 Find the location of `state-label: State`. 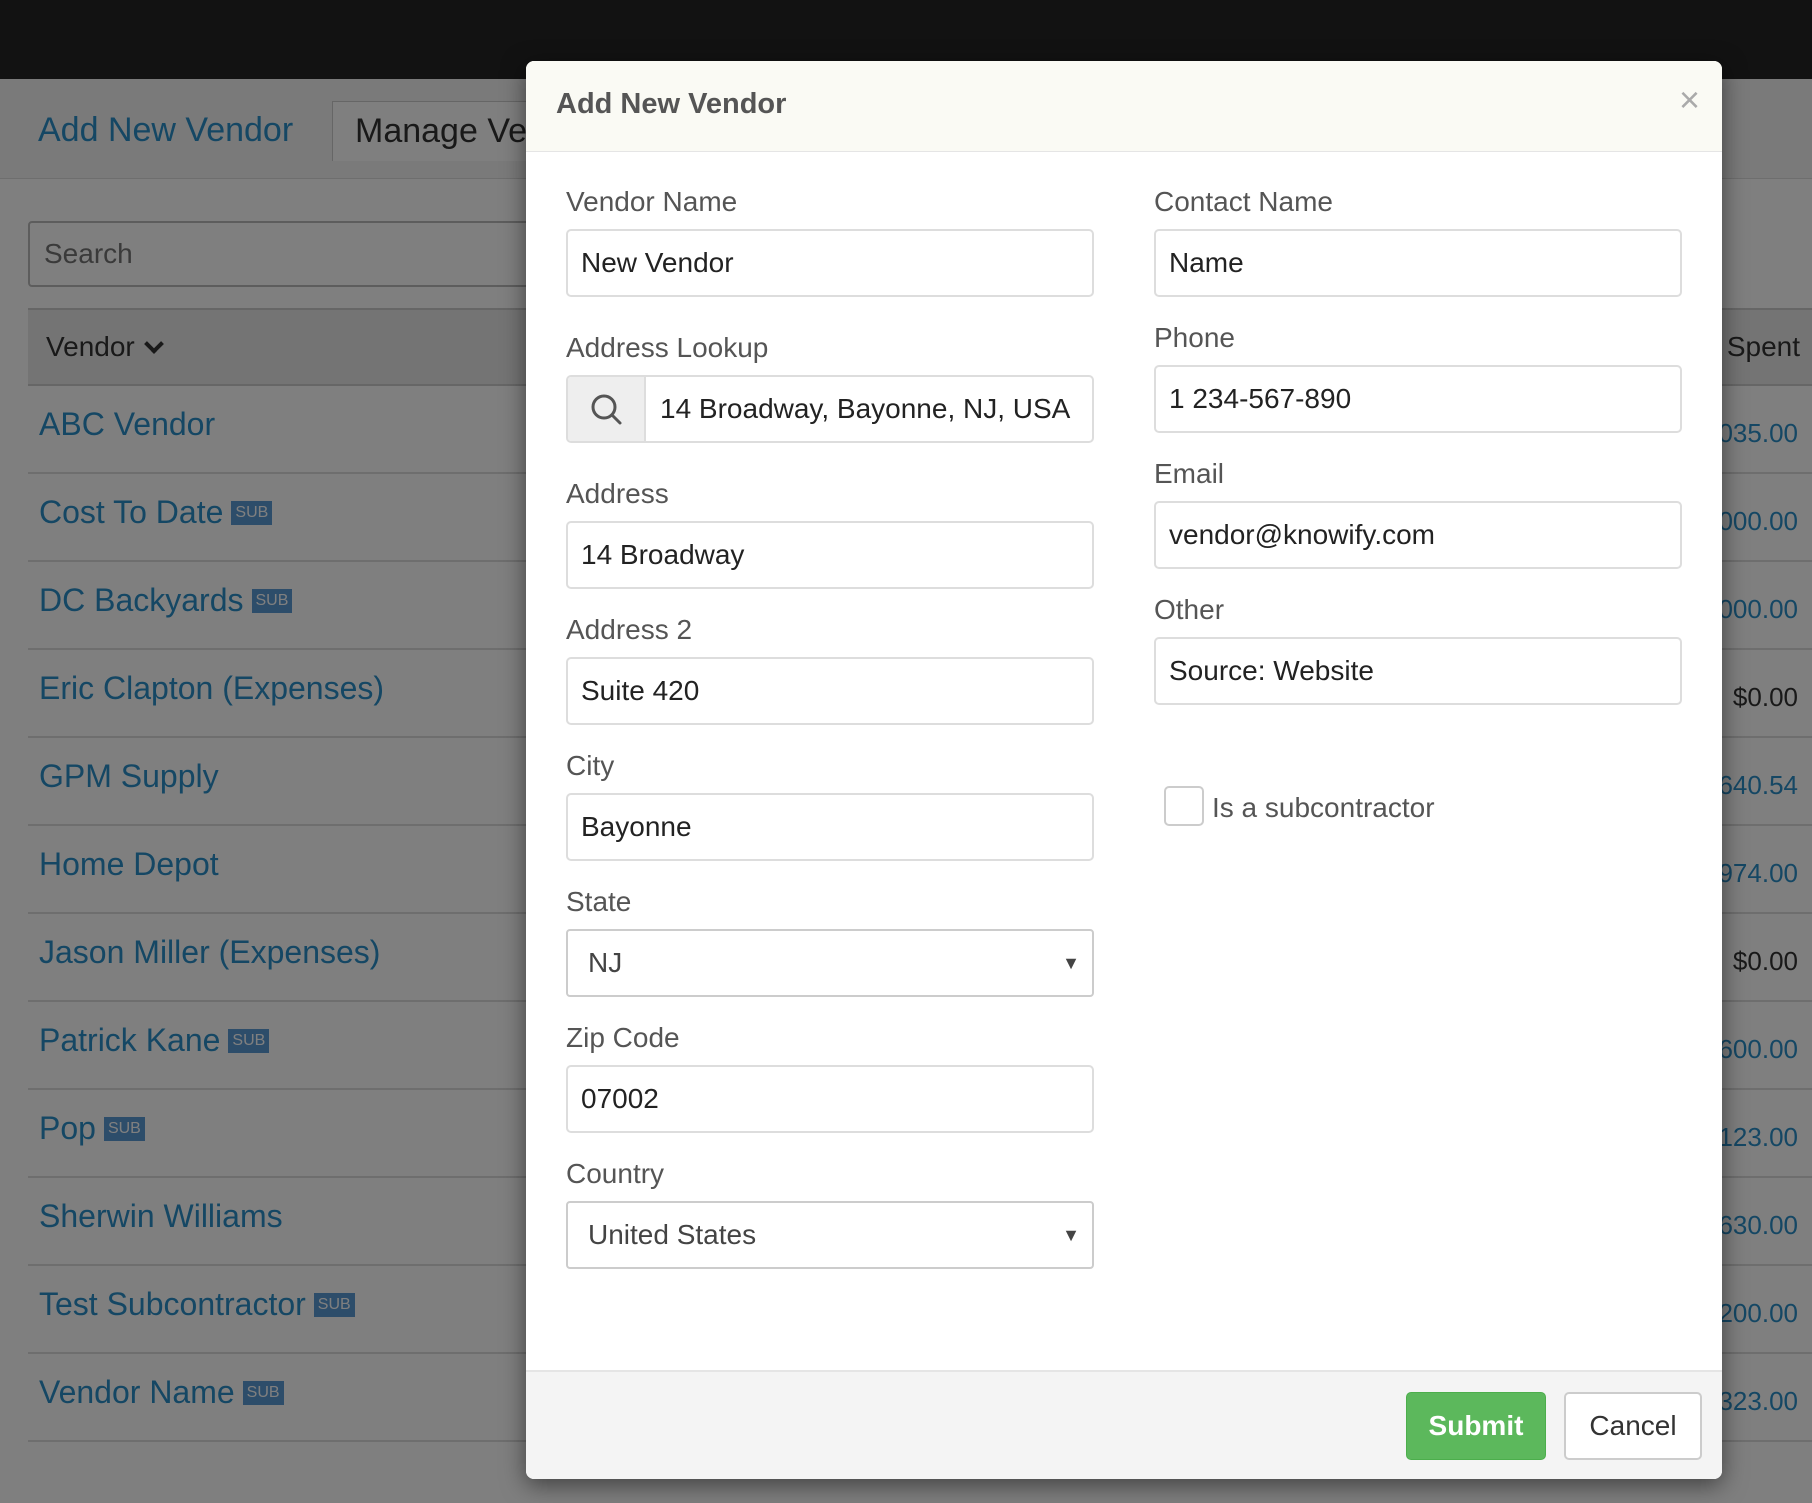

state-label: State is located at coordinates (599, 901).